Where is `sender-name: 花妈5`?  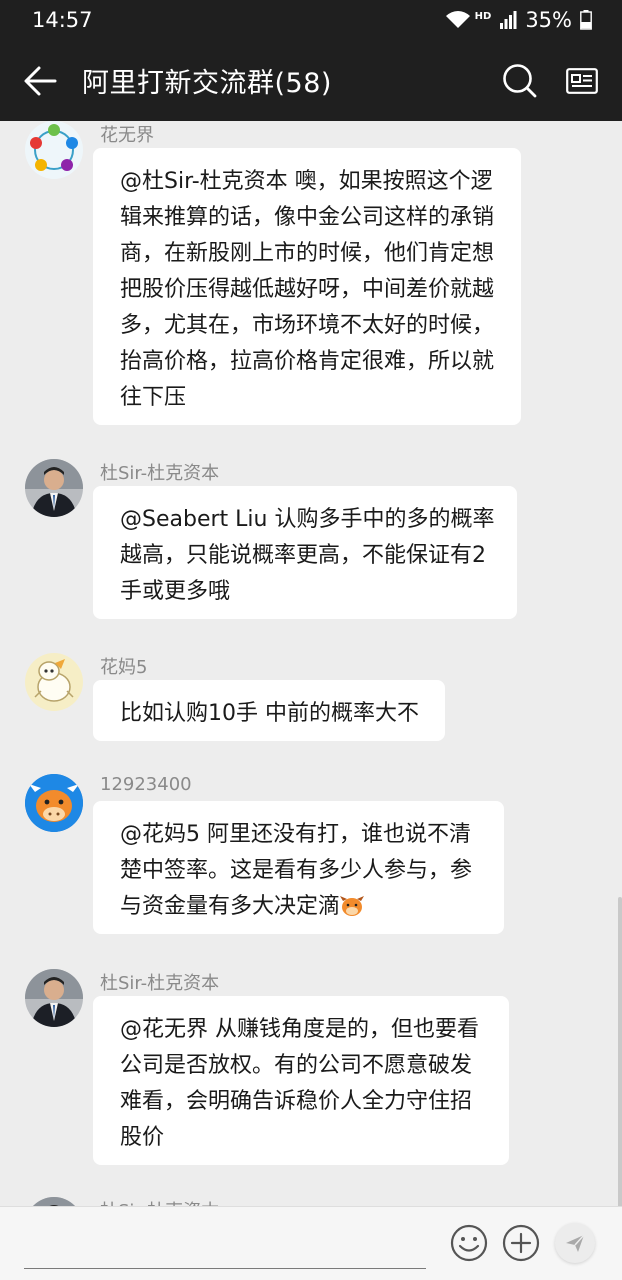
sender-name: 花妈5 is located at coordinates (124, 667).